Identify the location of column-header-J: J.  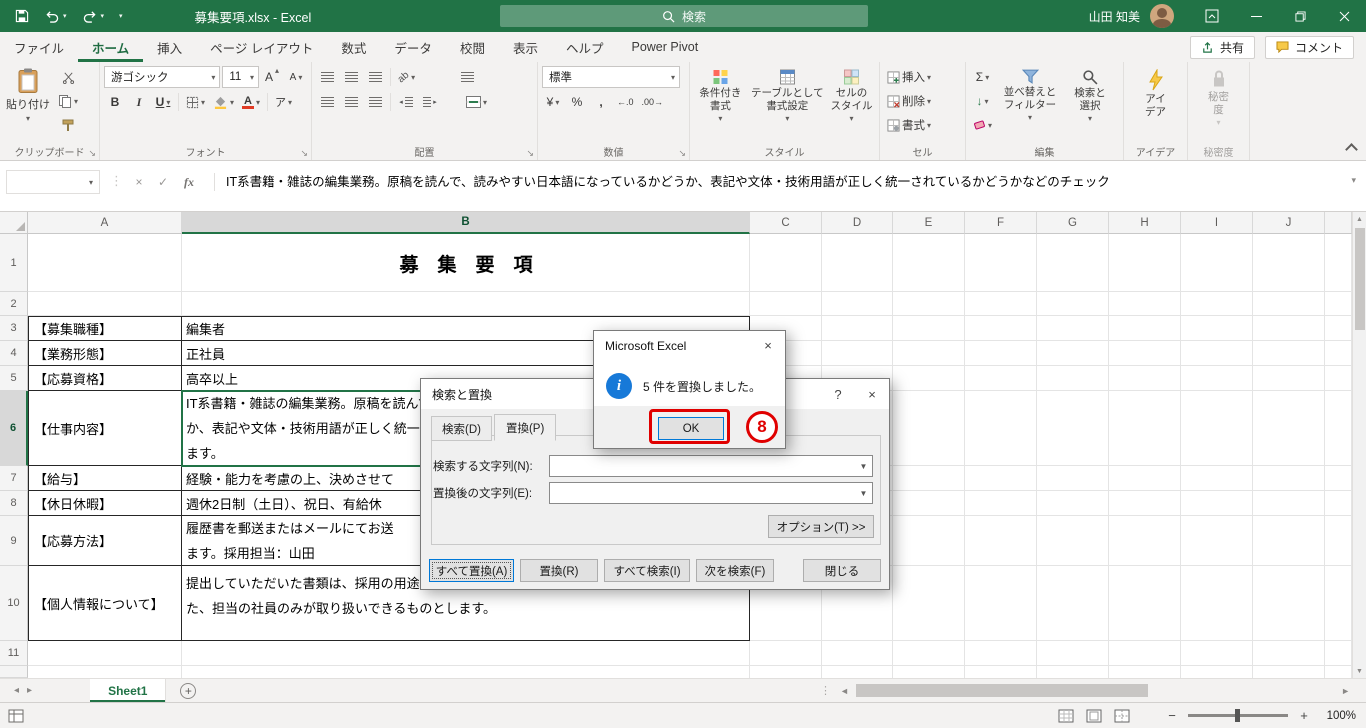
(1289, 223).